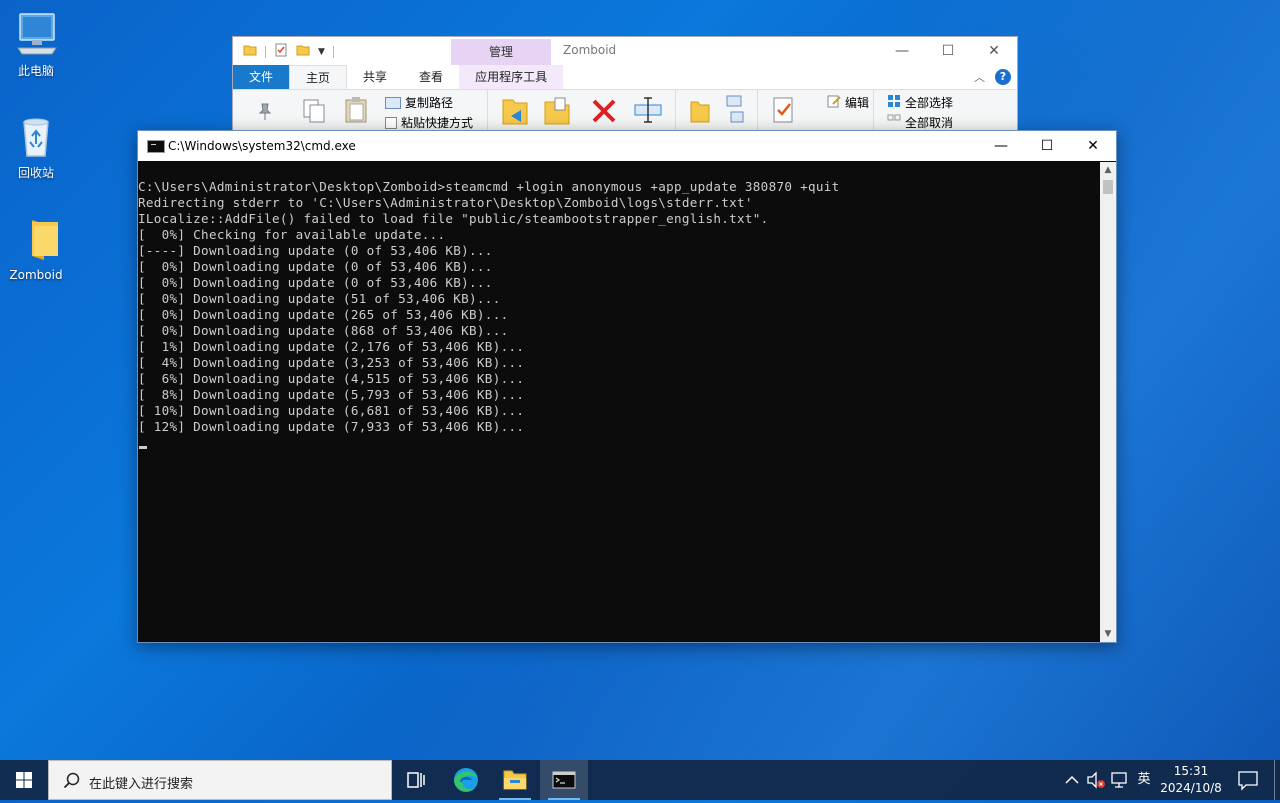  What do you see at coordinates (501, 52) in the screenshot?
I see `manage-context-tab: 管理` at bounding box center [501, 52].